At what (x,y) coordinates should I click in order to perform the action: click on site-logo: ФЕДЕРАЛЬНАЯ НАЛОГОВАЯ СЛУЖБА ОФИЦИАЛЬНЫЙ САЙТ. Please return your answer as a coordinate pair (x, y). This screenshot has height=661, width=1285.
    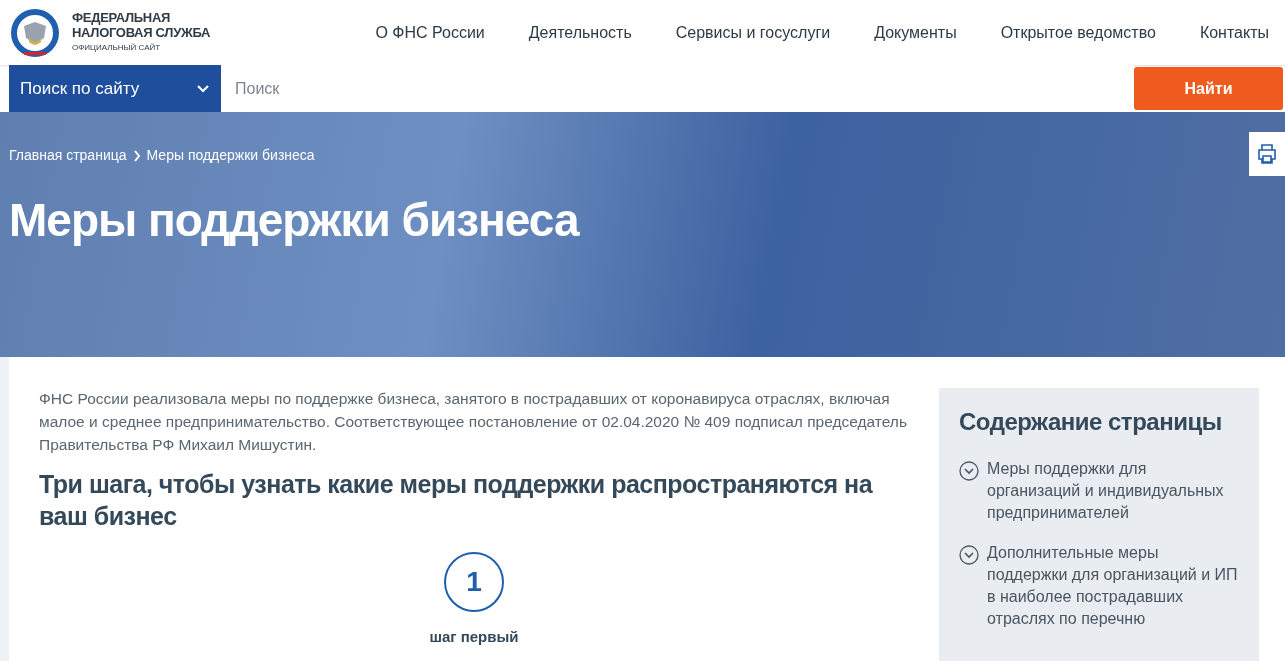
    Looking at the image, I should click on (121, 32).